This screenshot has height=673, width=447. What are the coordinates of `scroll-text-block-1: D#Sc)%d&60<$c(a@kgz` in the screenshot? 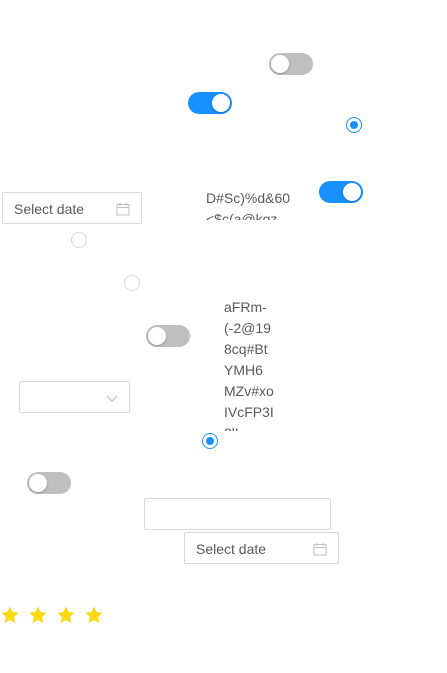 It's located at (249, 204).